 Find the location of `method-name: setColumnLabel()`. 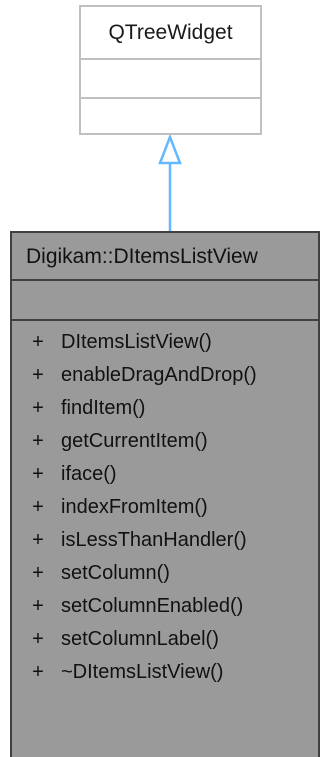

method-name: setColumnLabel() is located at coordinates (140, 639).